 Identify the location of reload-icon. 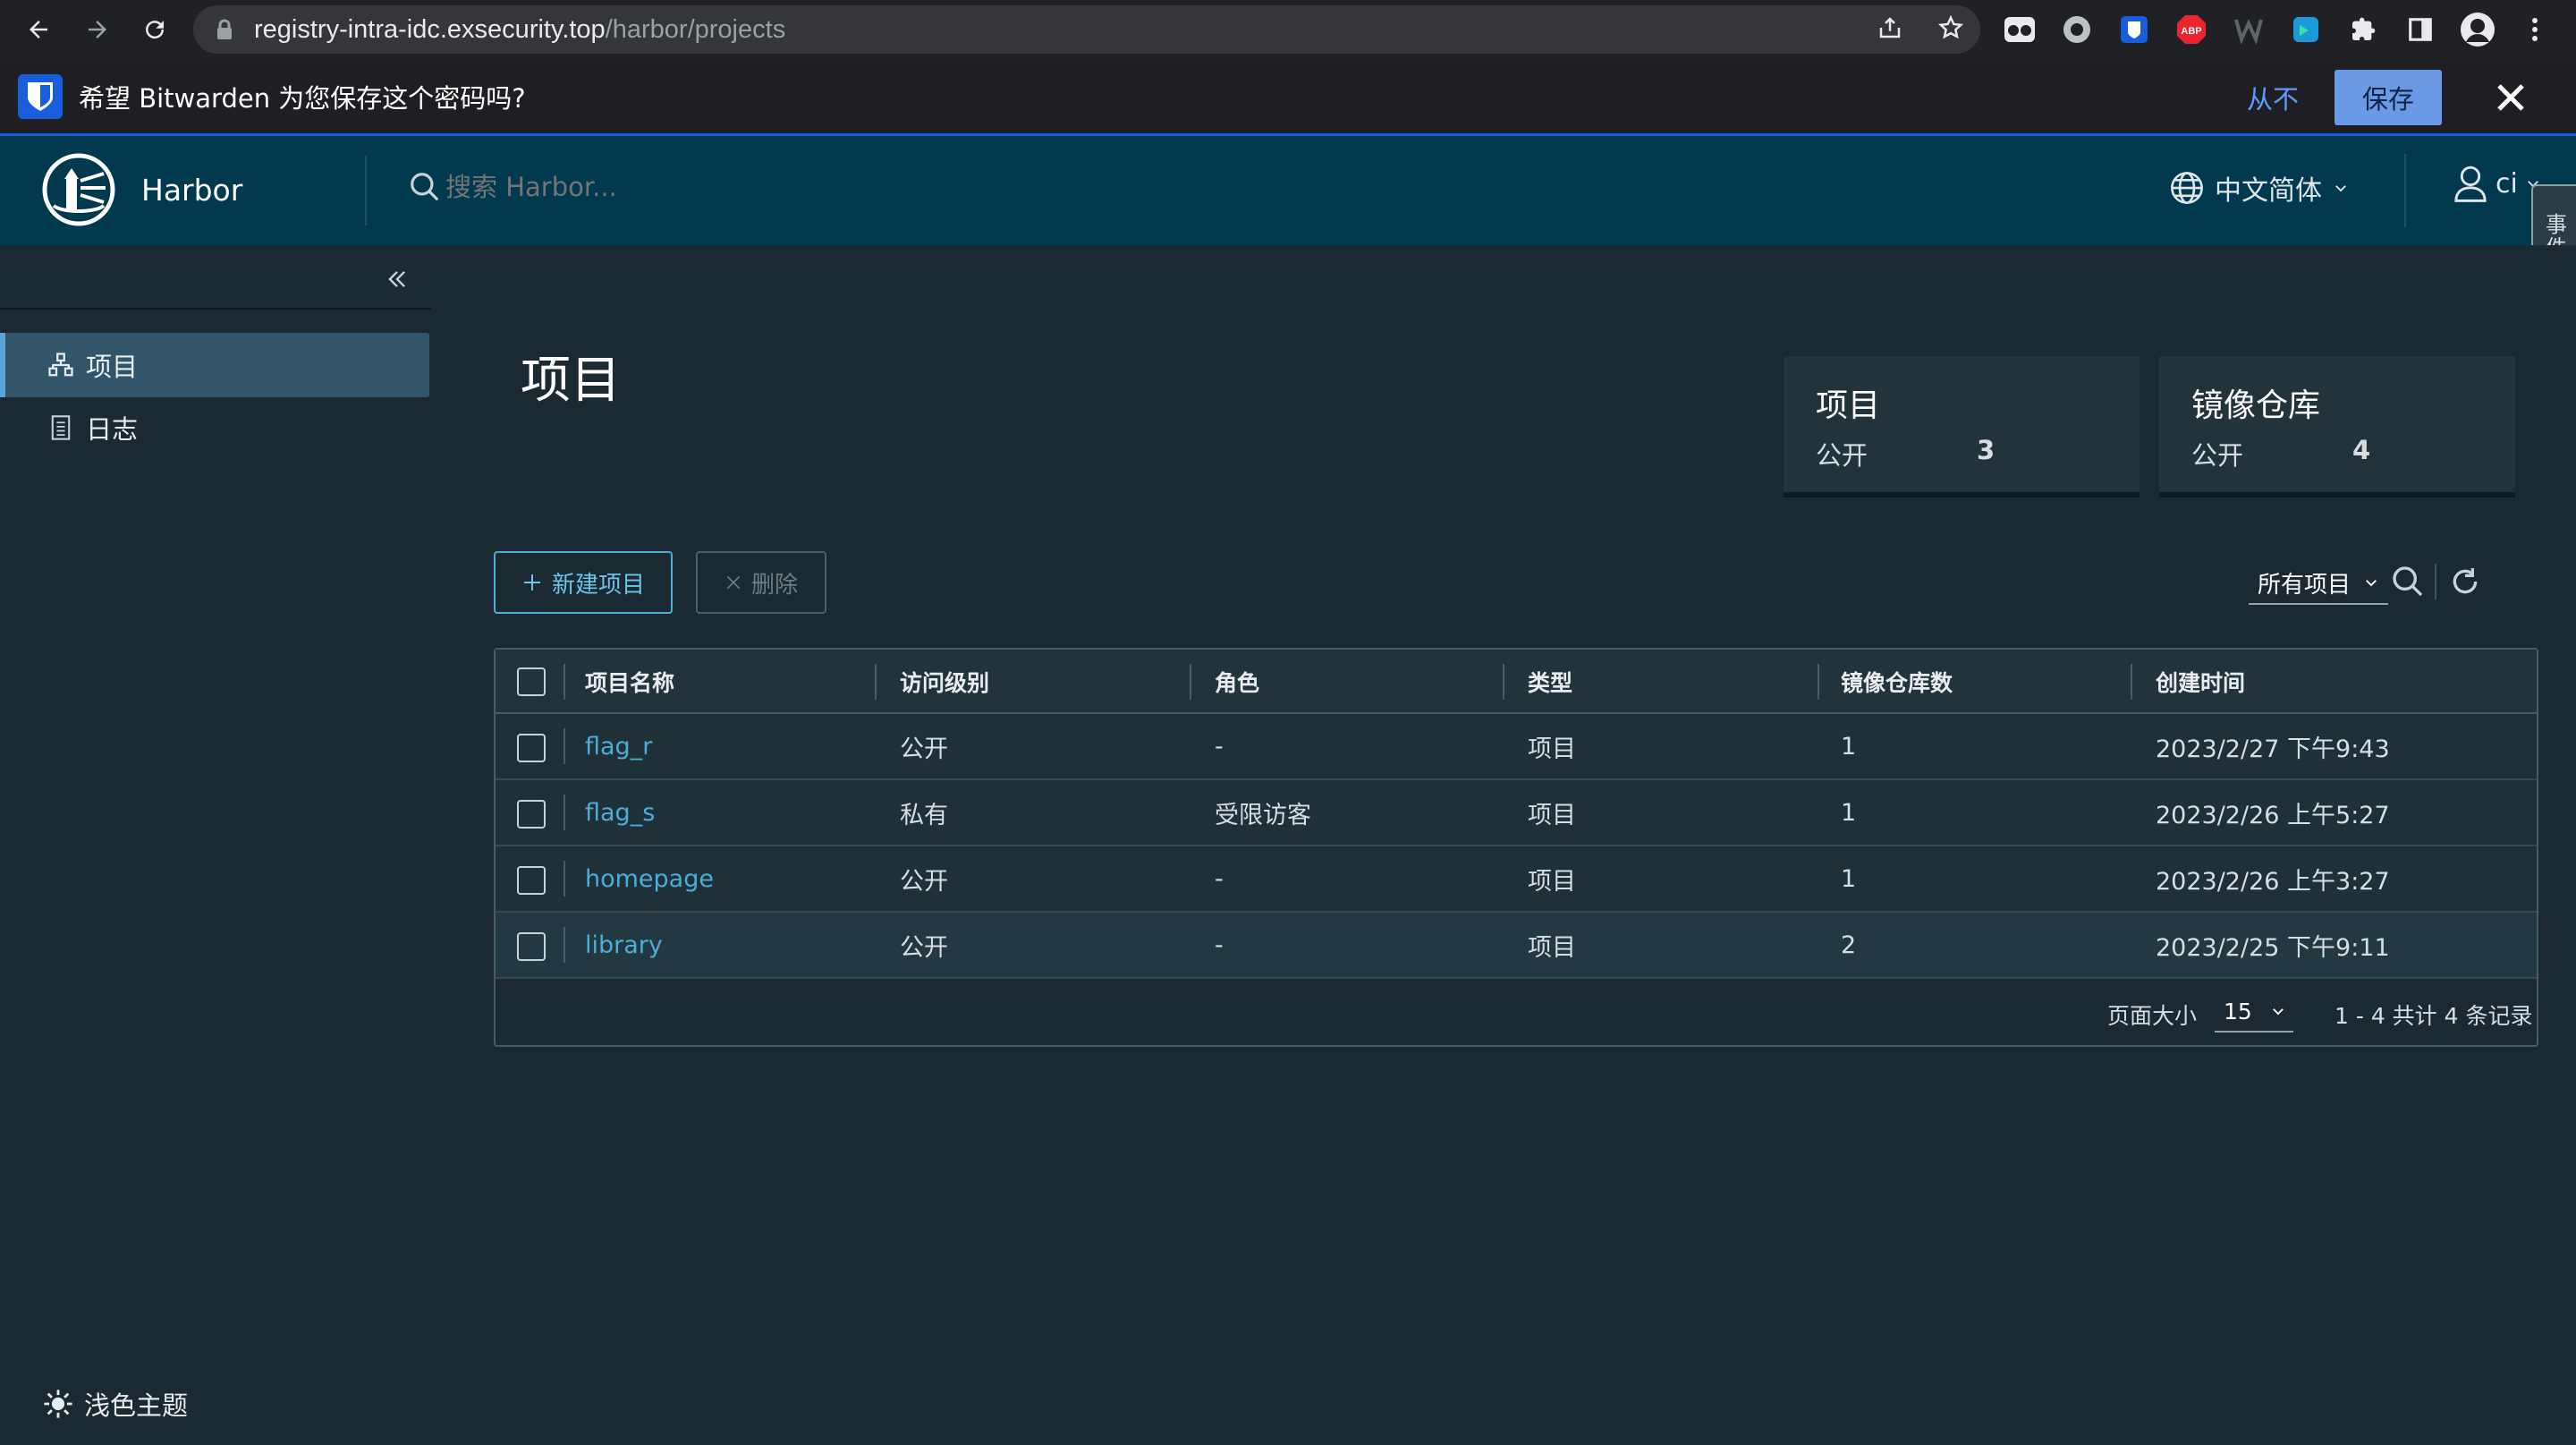
(155, 29).